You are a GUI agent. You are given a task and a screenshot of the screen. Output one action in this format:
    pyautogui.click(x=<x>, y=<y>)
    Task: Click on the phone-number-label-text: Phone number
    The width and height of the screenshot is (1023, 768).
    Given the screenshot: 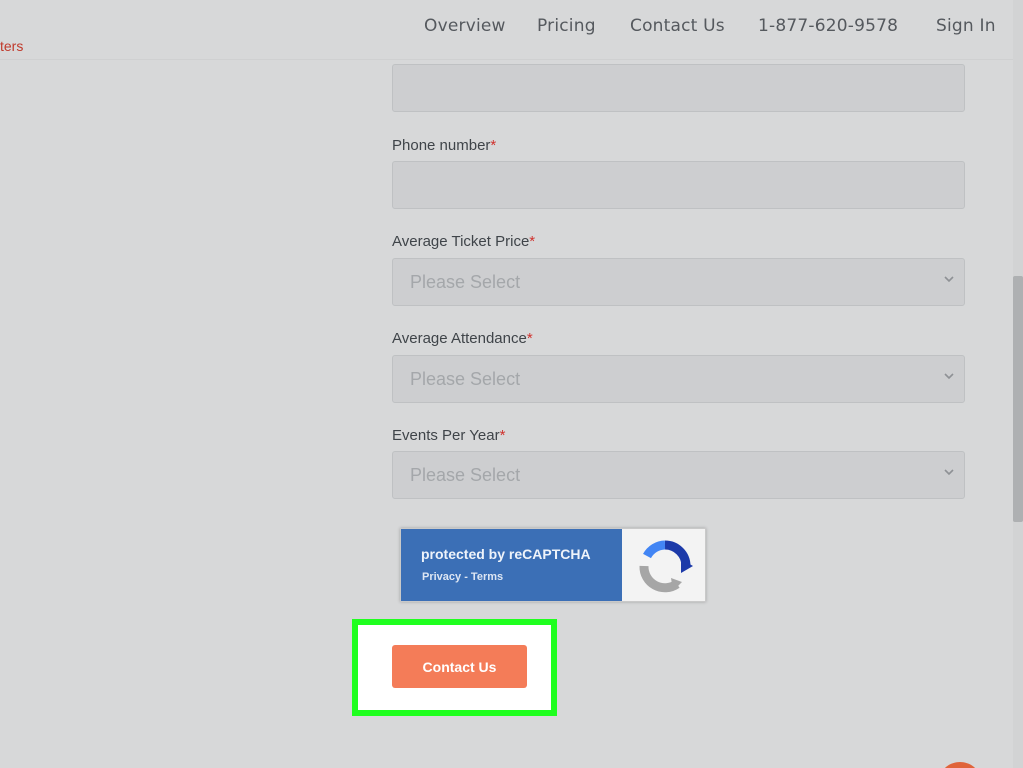 What is the action you would take?
    pyautogui.click(x=441, y=145)
    